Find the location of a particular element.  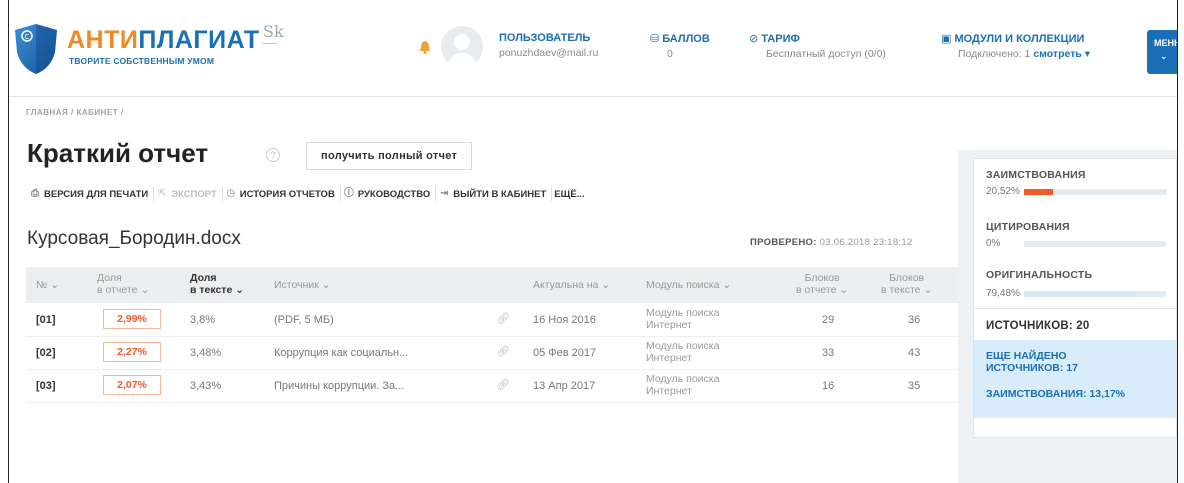

share-report-badge: 2,07% is located at coordinates (132, 385).